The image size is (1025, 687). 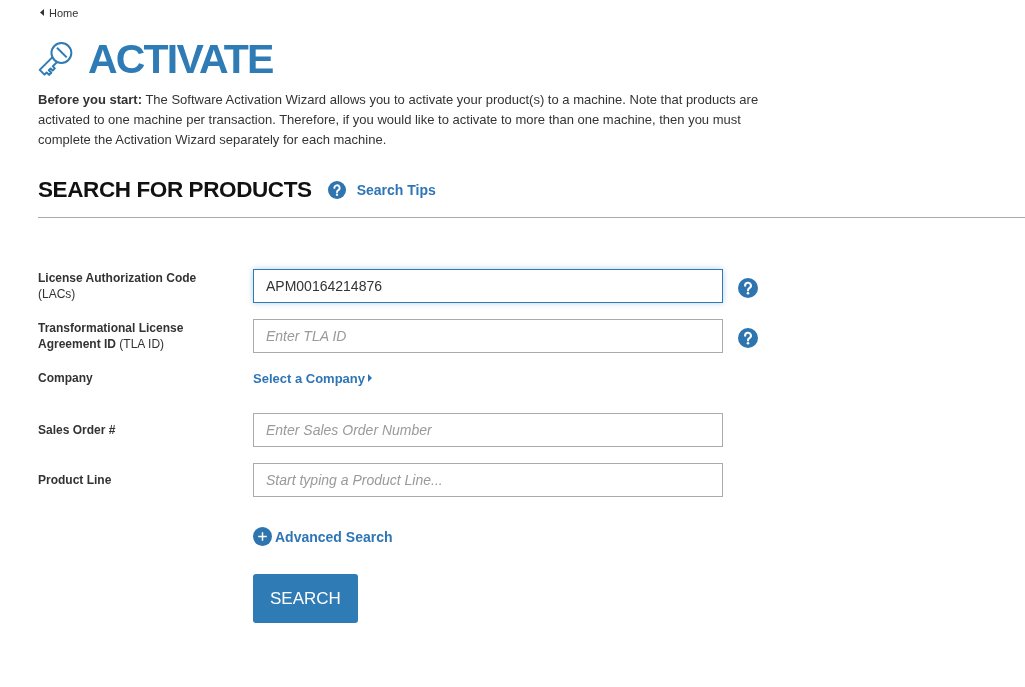 I want to click on search-tips-link: Search Tips, so click(x=396, y=190).